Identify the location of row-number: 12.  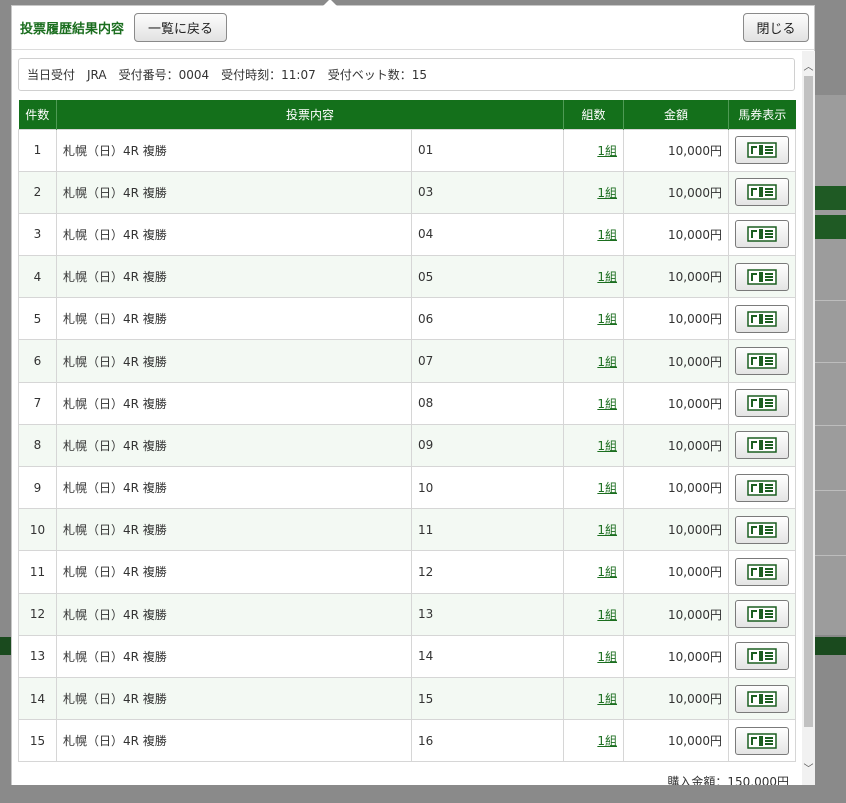
(37, 614).